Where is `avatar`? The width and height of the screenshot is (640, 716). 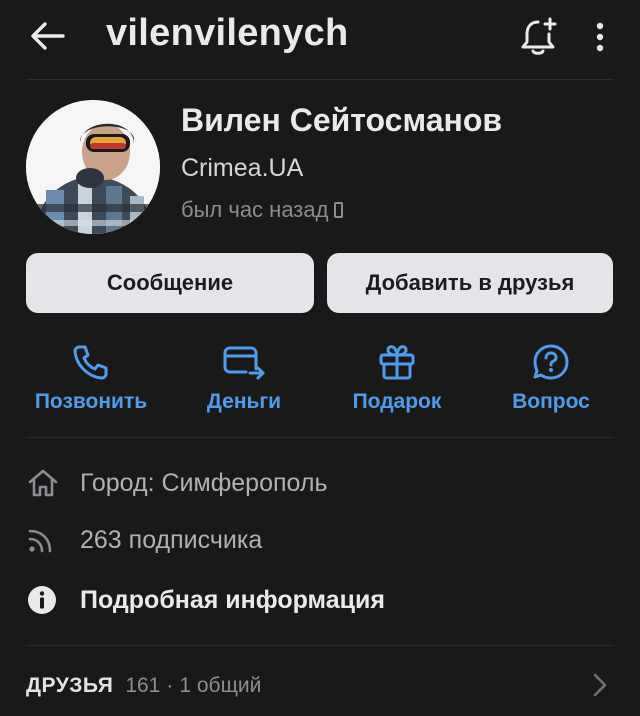 avatar is located at coordinates (93, 167).